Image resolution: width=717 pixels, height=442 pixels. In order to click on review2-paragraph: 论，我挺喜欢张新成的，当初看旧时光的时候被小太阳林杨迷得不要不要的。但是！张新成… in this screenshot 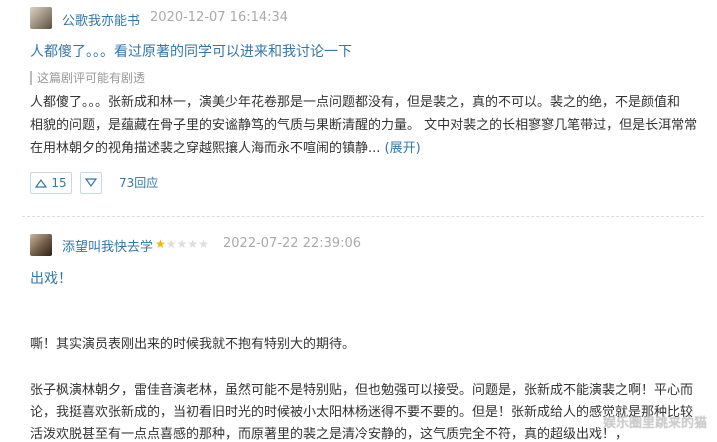, I will do `click(362, 412)`.